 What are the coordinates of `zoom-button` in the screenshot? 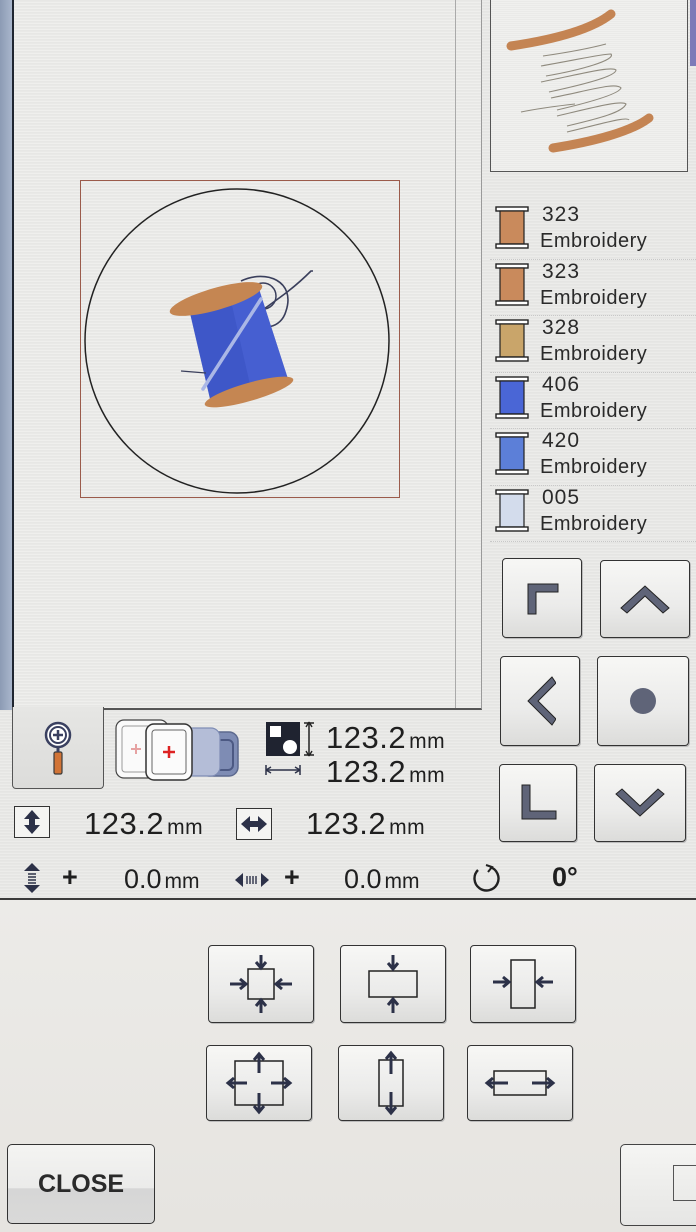 It's located at (58, 748).